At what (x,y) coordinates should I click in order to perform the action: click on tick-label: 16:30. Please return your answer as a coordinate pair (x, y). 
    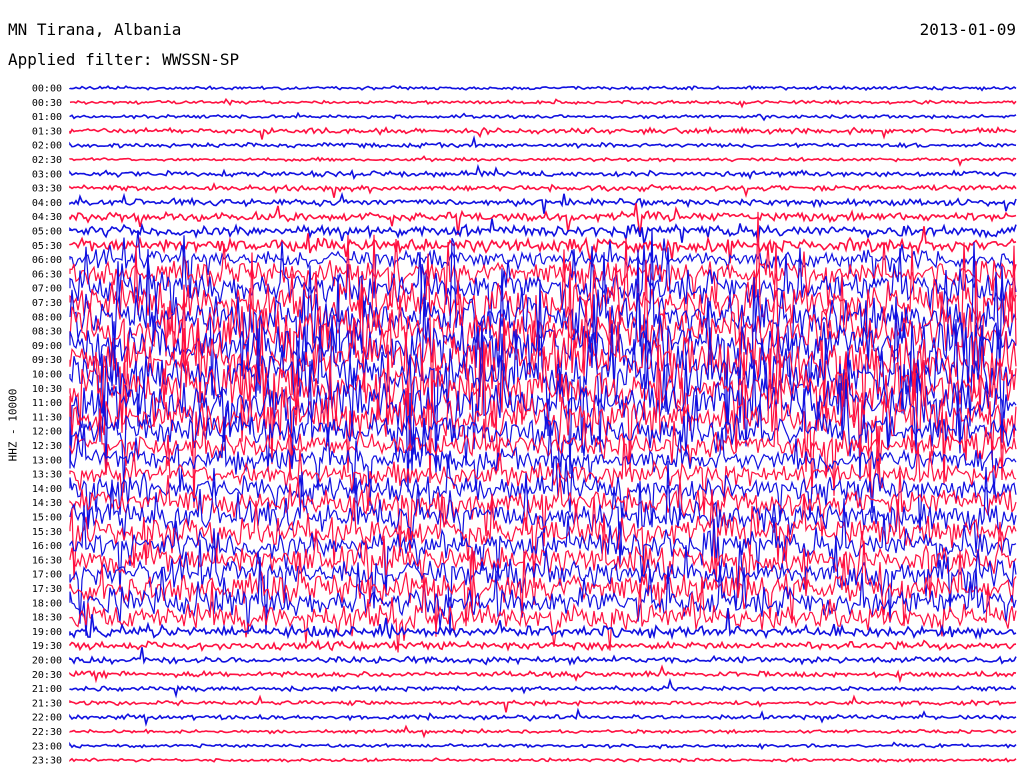
    Looking at the image, I should click on (47, 560).